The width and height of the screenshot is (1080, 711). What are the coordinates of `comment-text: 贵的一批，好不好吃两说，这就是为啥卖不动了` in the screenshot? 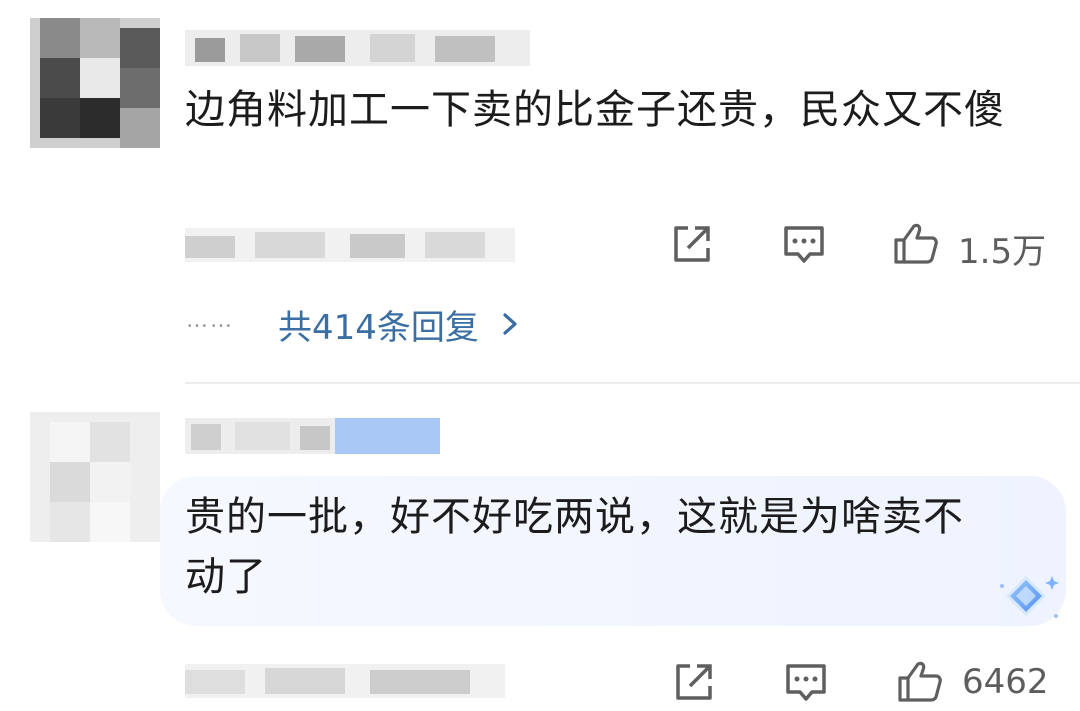 It's located at (574, 547).